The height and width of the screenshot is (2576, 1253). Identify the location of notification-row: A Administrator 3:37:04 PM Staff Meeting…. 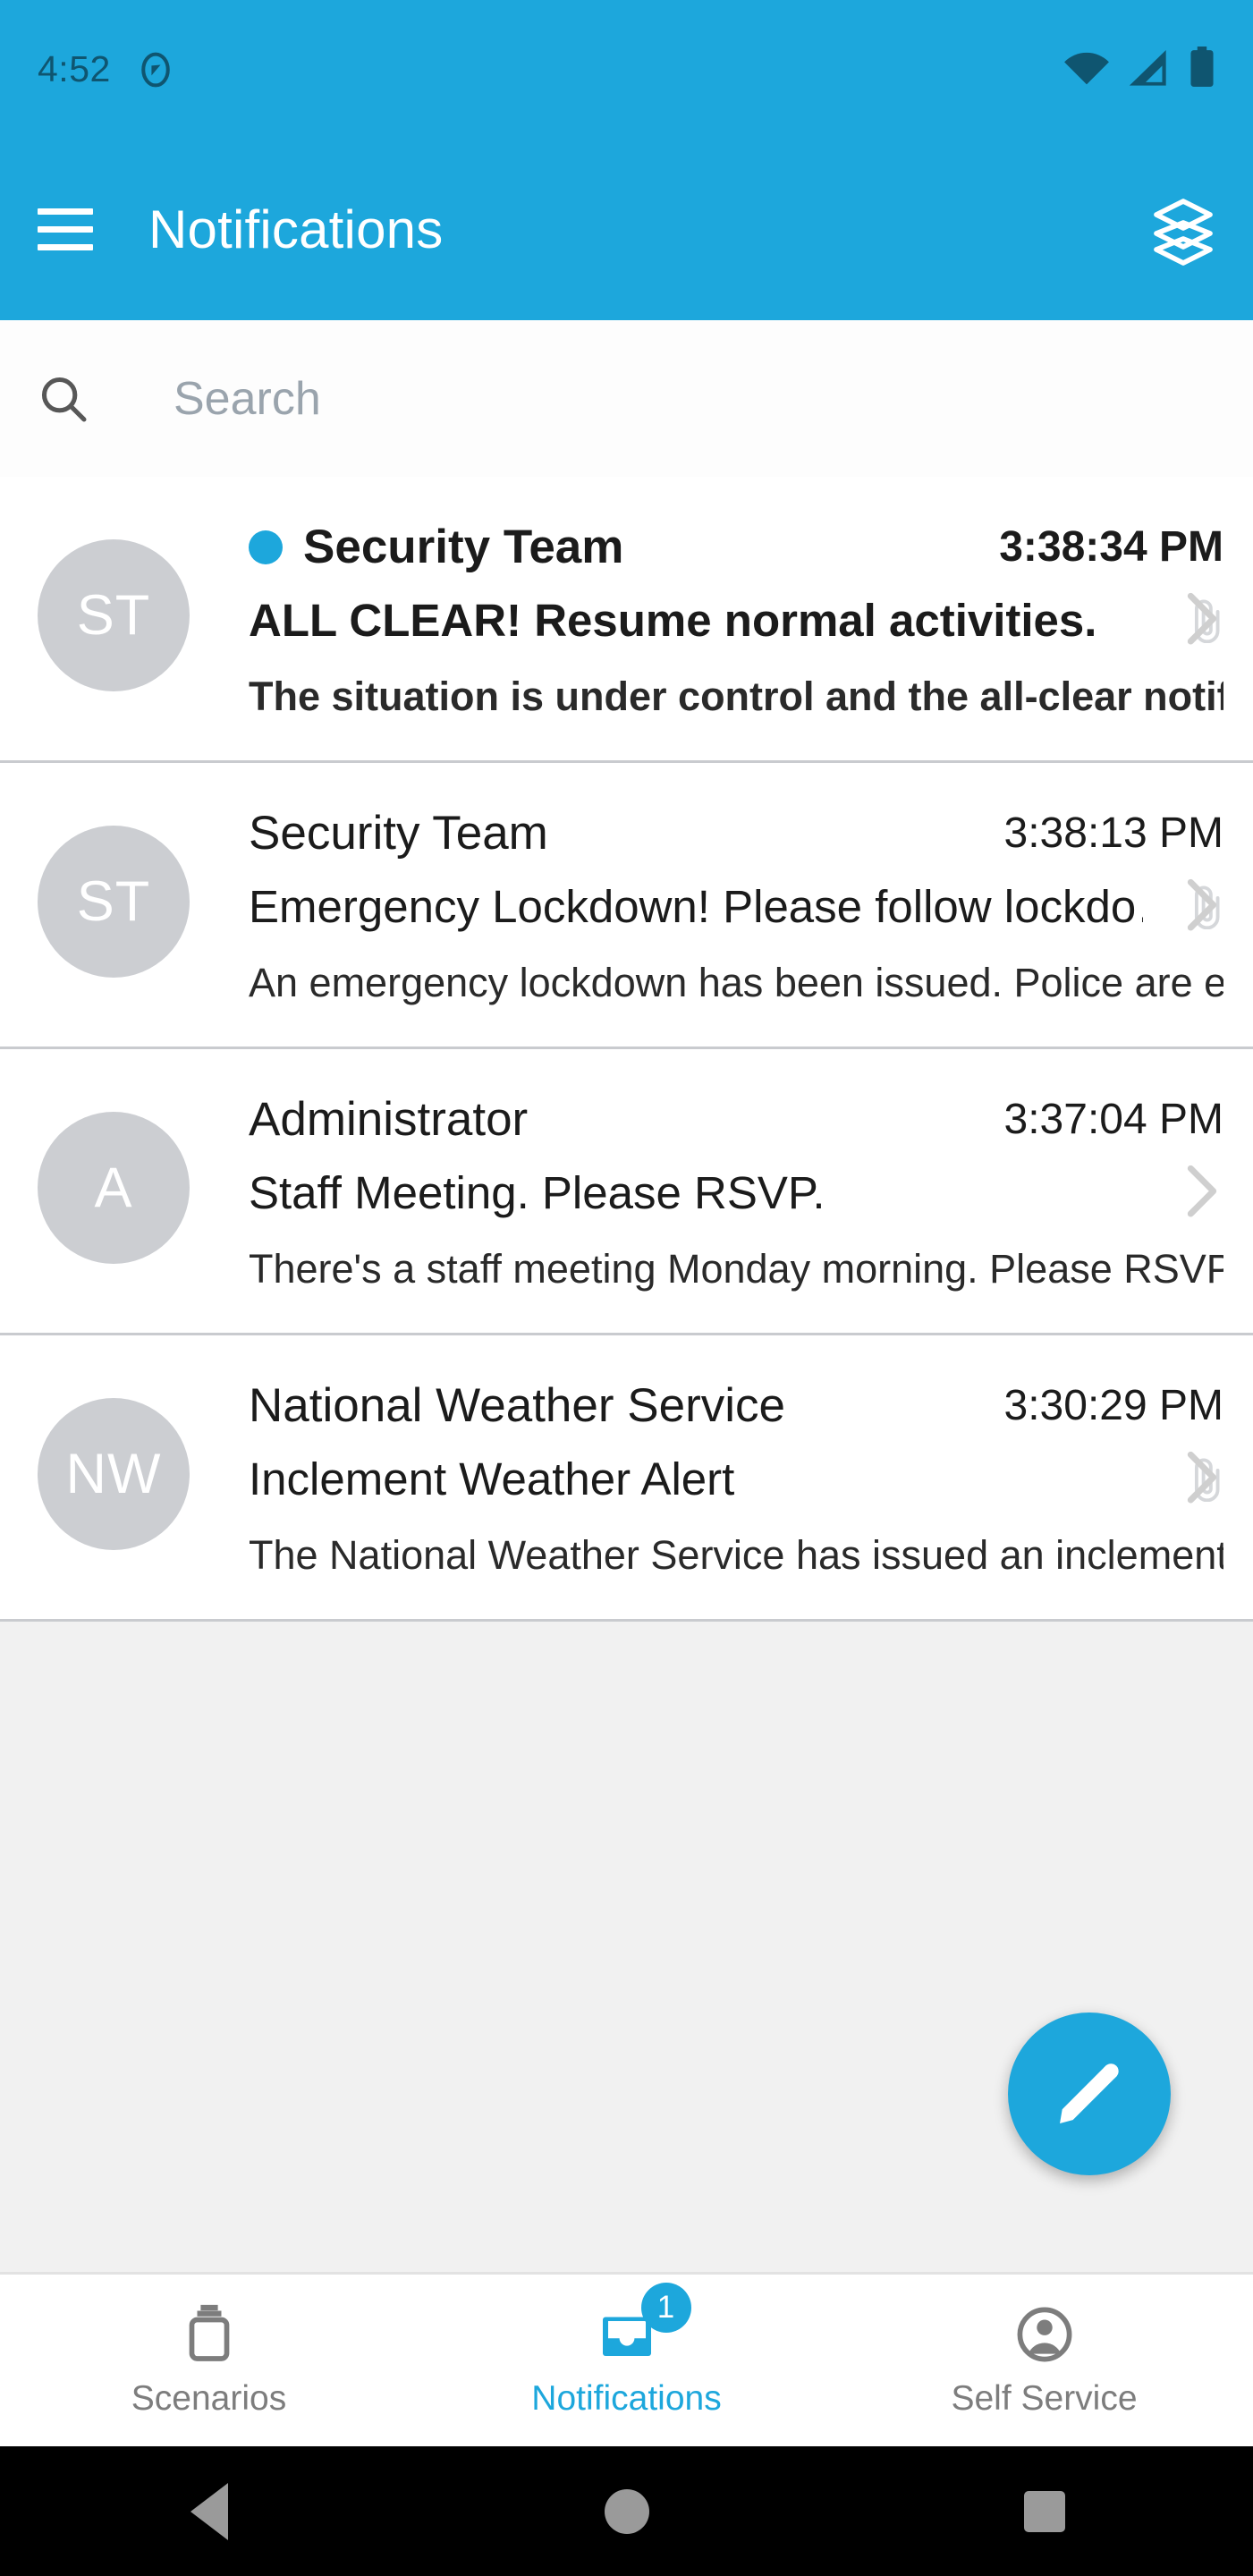
(626, 1192).